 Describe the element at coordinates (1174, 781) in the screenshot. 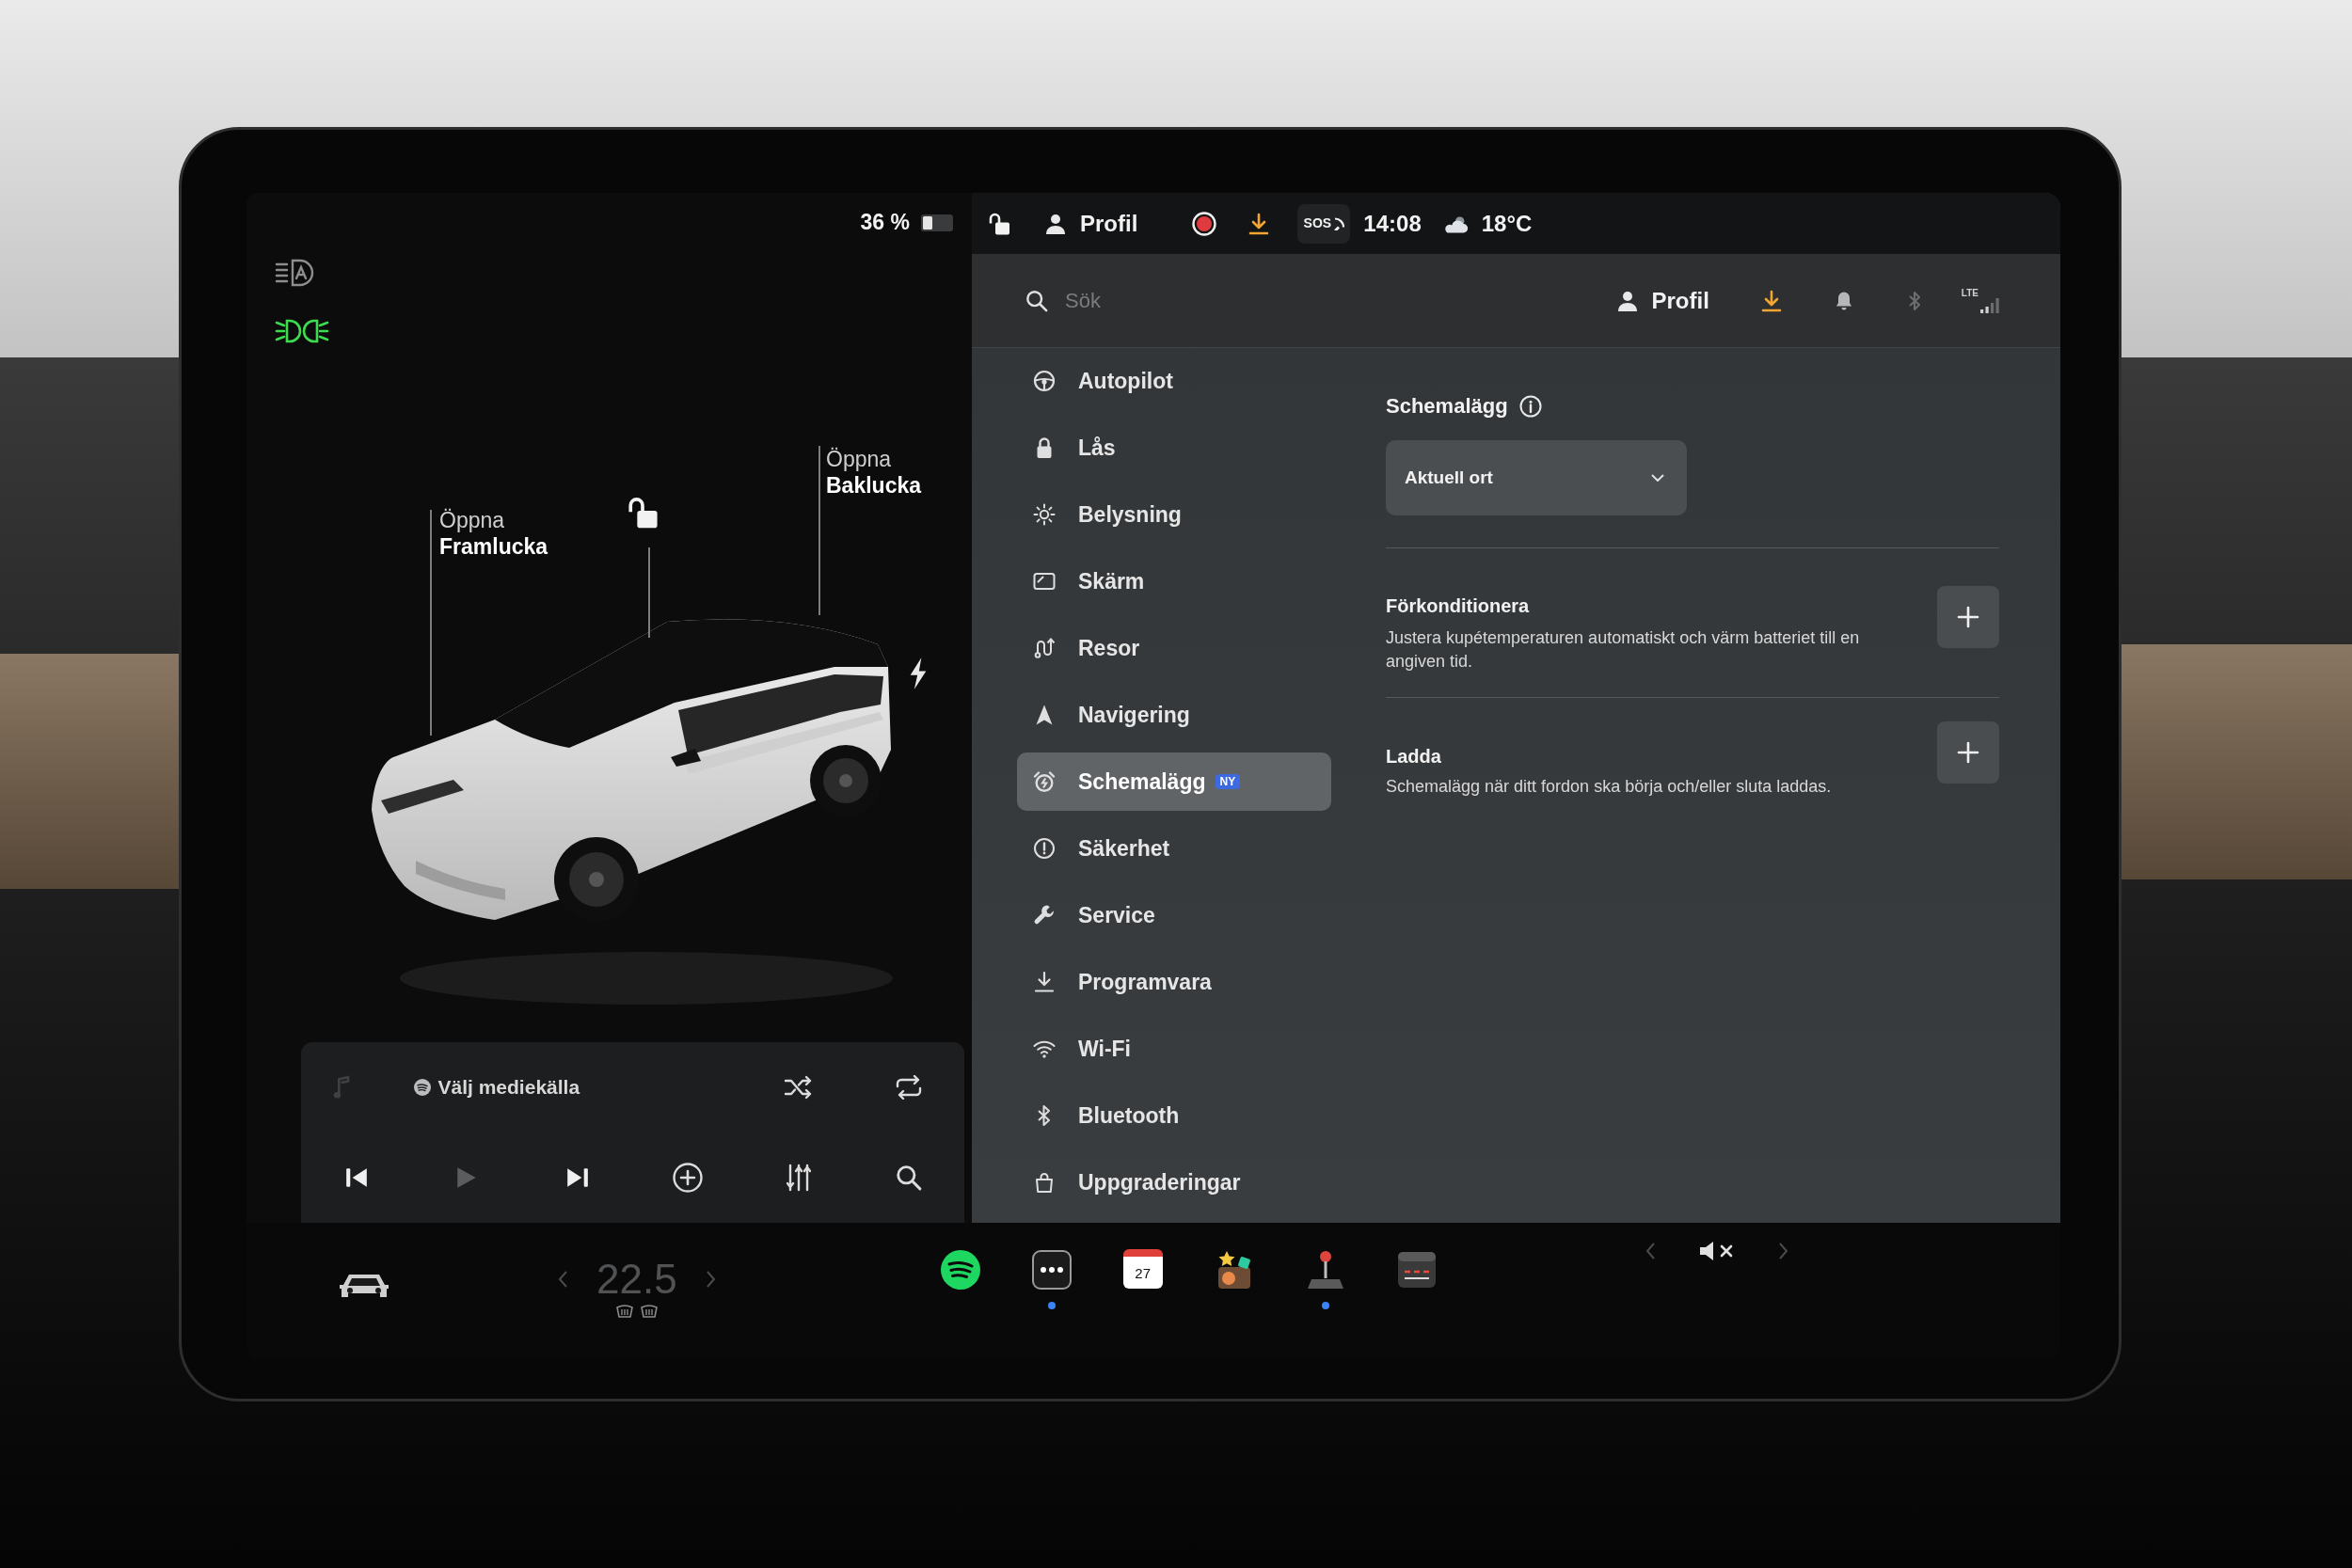

I see `menu-item: Schemalägg NY` at that location.